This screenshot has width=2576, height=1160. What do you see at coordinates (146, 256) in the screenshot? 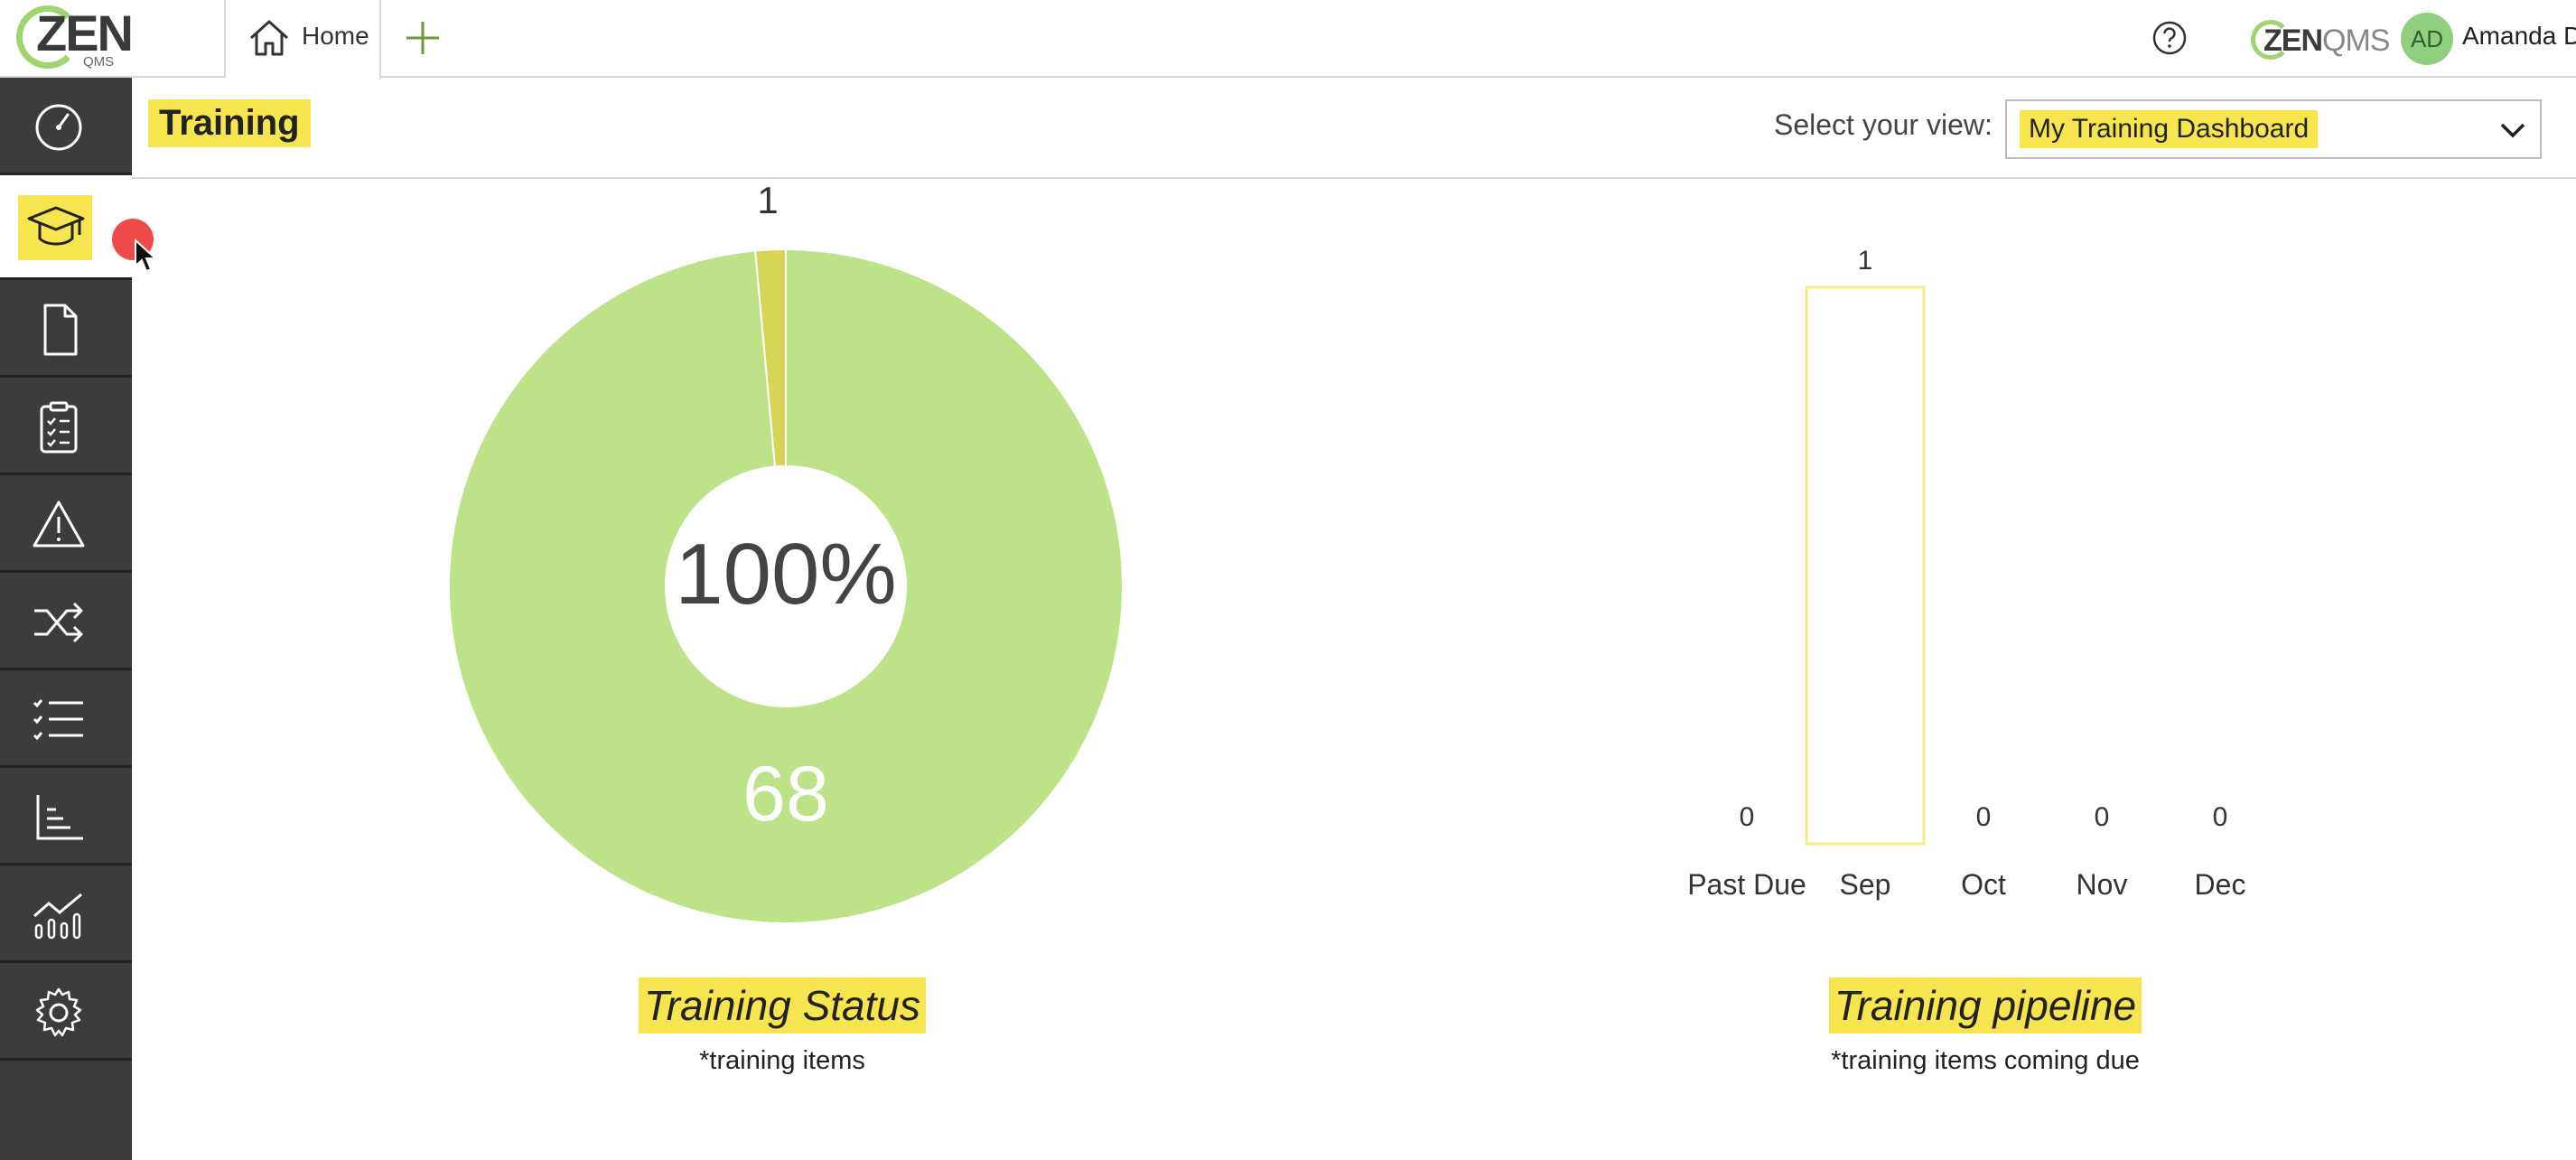
I see `mouse-cursor-icon` at bounding box center [146, 256].